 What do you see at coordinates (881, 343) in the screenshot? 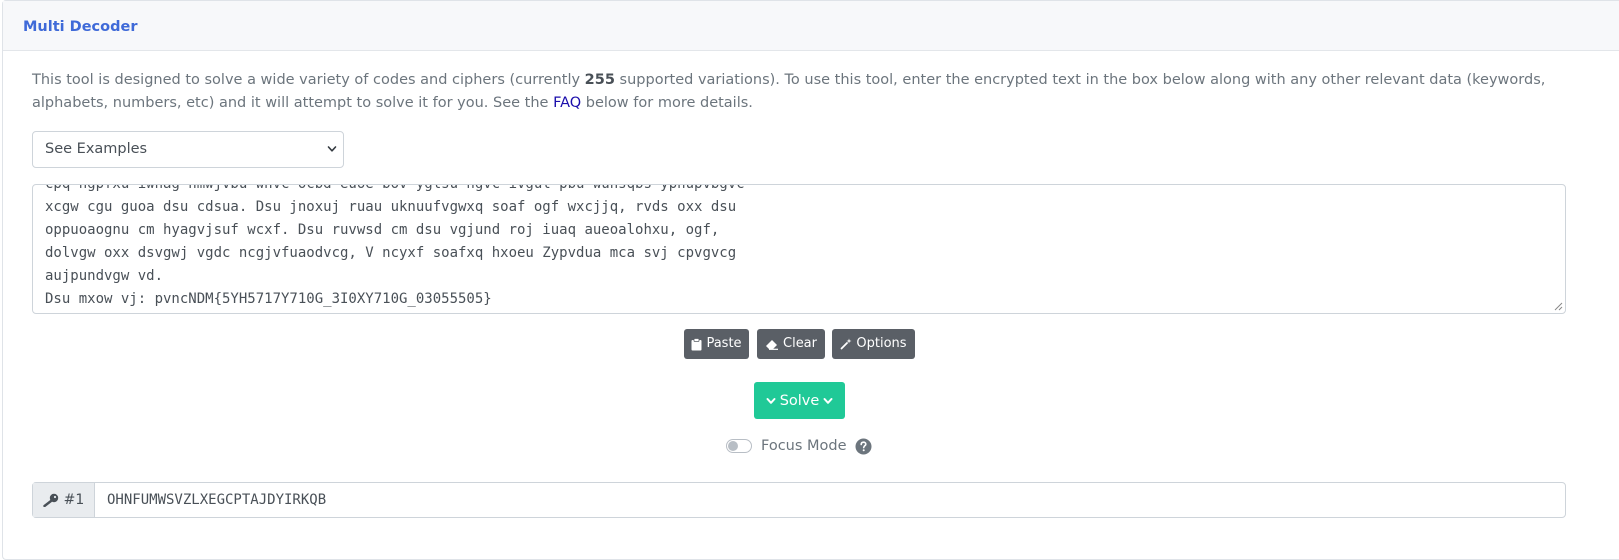
I see `options-label: Options` at bounding box center [881, 343].